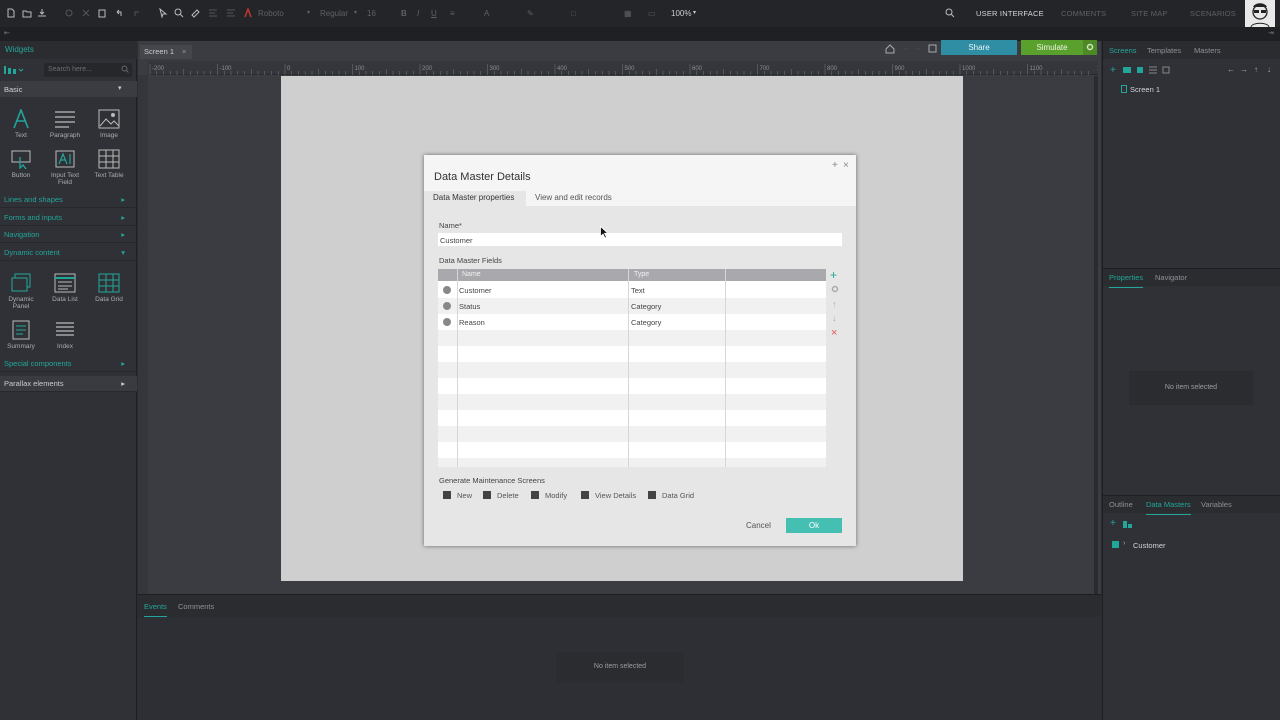  I want to click on table-row: Customer Text, so click(632, 290).